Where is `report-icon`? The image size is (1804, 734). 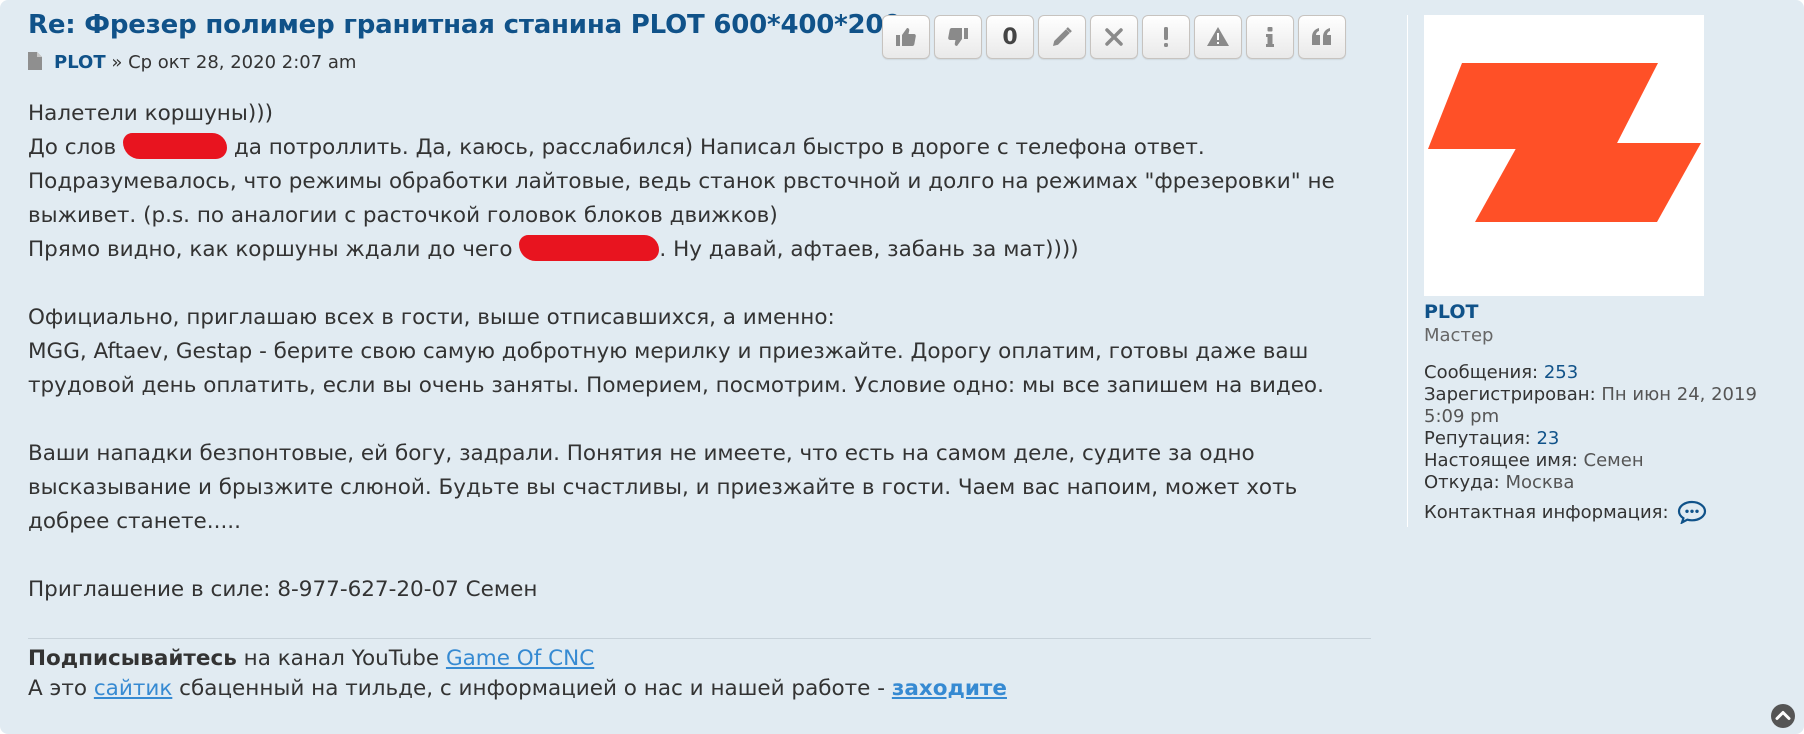
report-icon is located at coordinates (1166, 37).